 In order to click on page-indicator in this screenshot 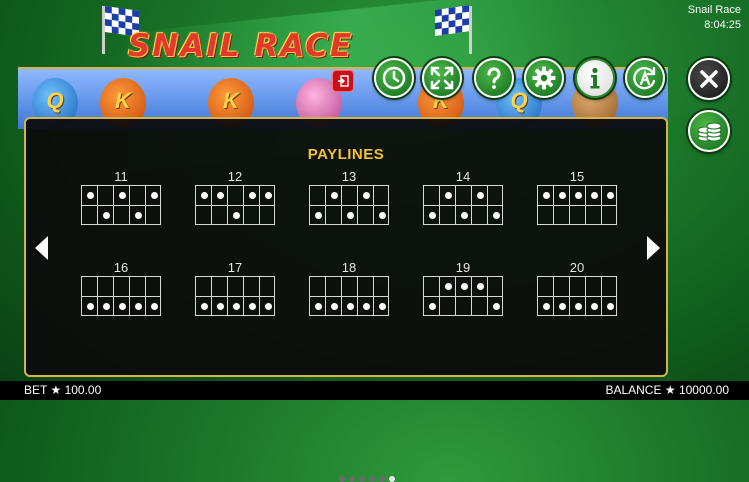, I will do `click(367, 479)`.